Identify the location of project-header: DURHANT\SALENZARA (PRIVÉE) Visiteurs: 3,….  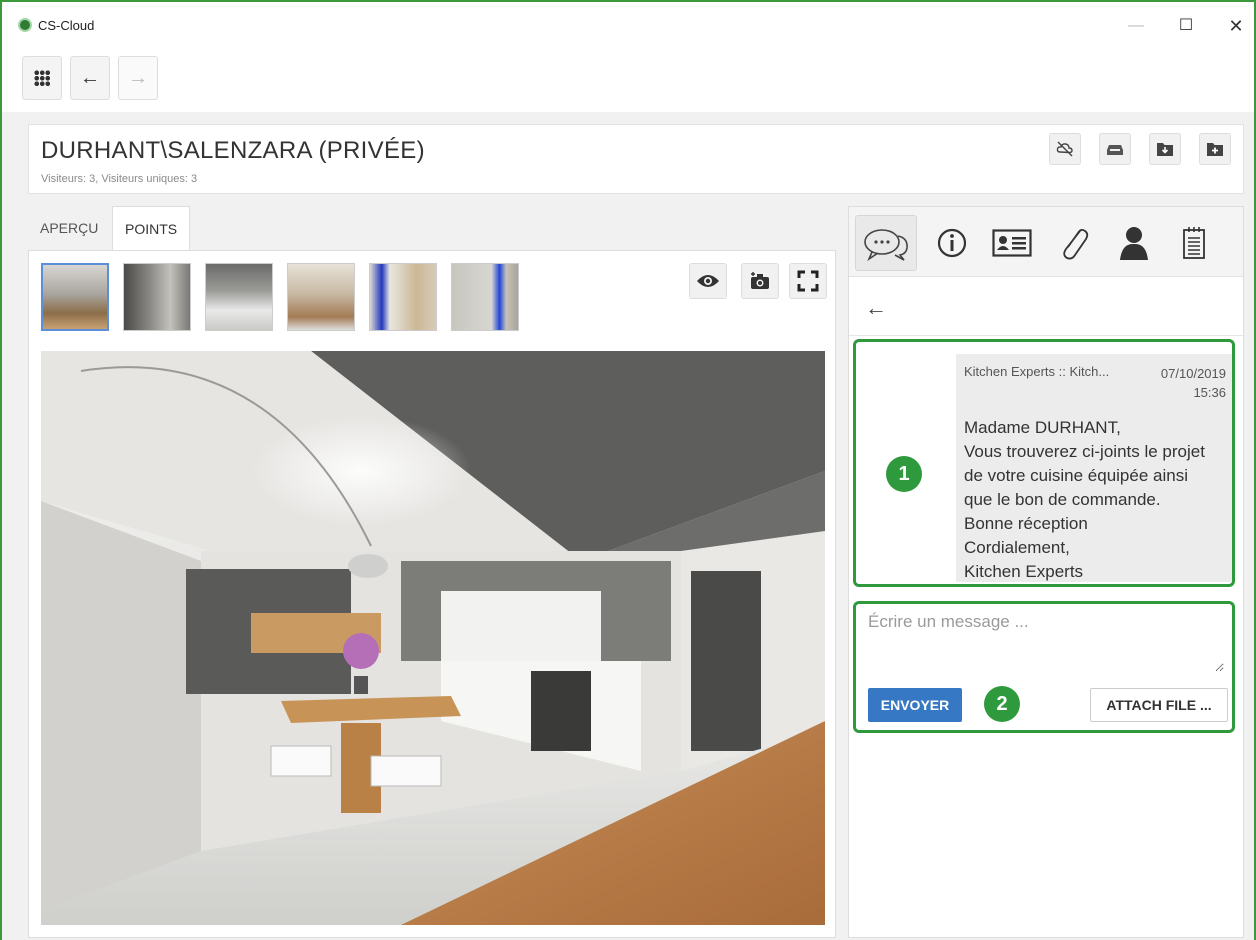
(636, 159).